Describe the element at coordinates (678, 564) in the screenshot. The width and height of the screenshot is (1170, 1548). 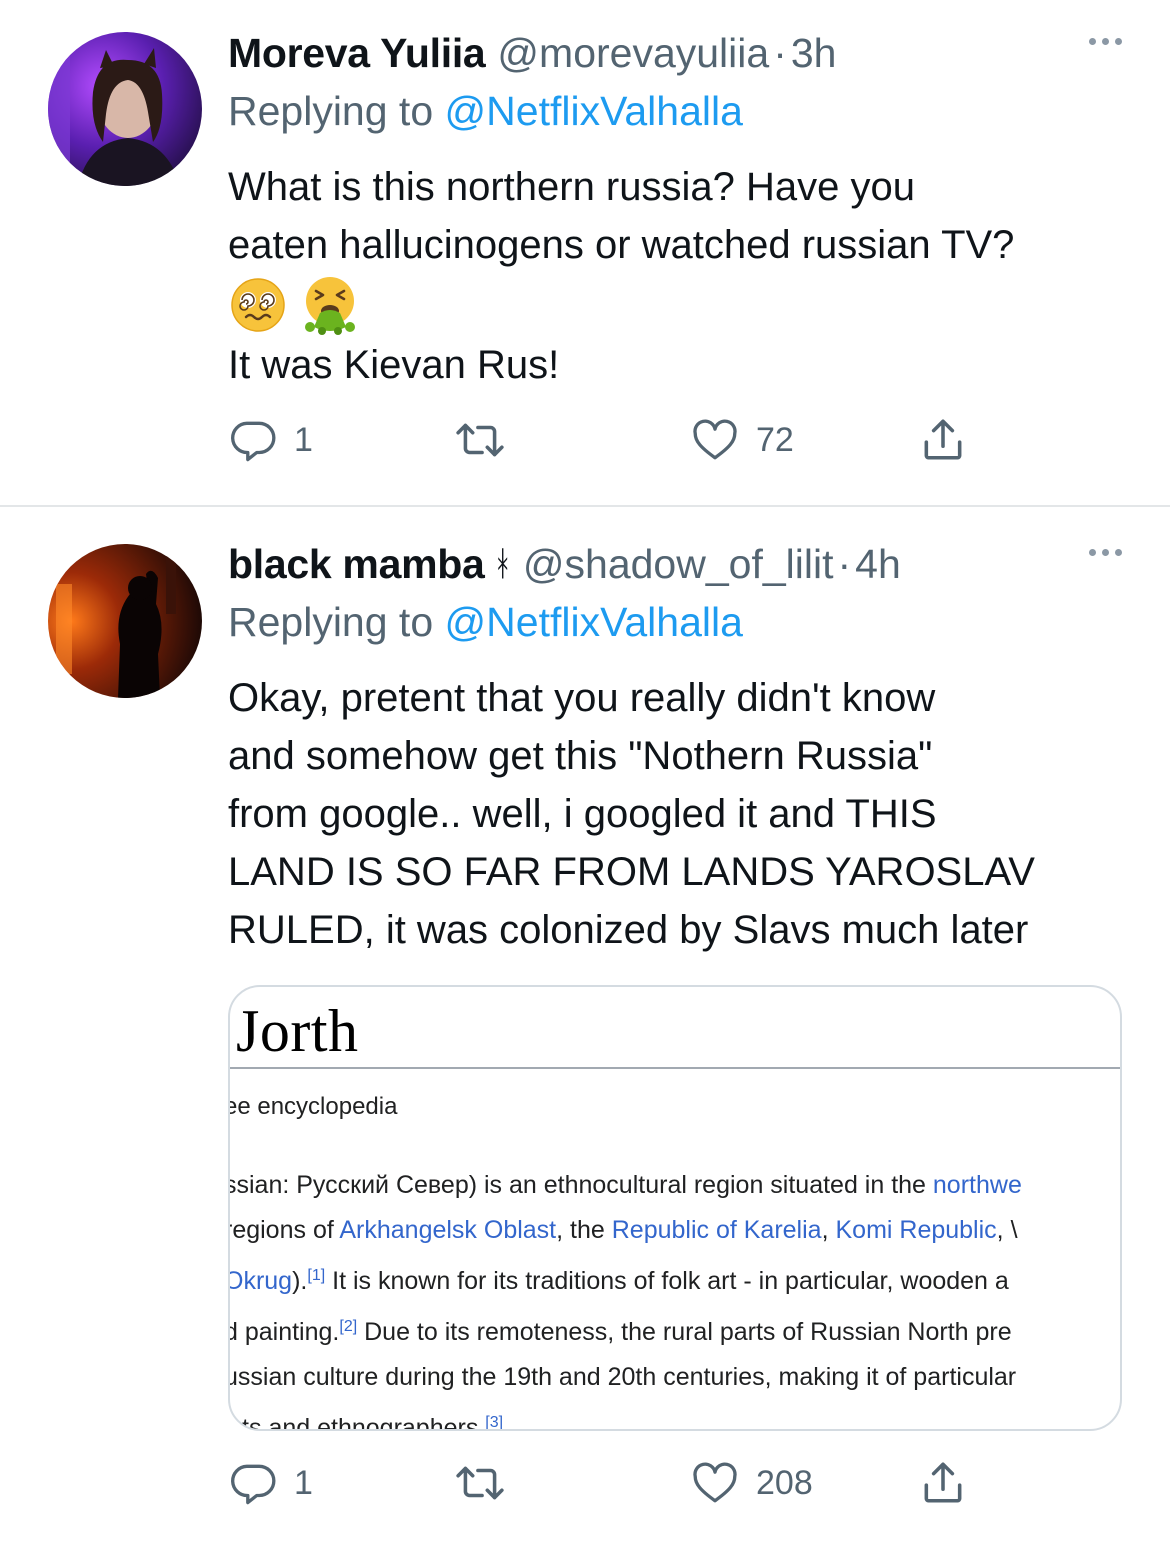
I see `author-handle: @shadow_of_lilit` at that location.